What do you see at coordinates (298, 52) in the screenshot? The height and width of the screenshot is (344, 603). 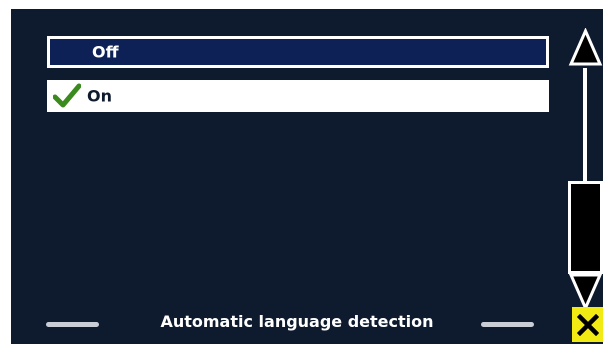 I see `option-off: Off` at bounding box center [298, 52].